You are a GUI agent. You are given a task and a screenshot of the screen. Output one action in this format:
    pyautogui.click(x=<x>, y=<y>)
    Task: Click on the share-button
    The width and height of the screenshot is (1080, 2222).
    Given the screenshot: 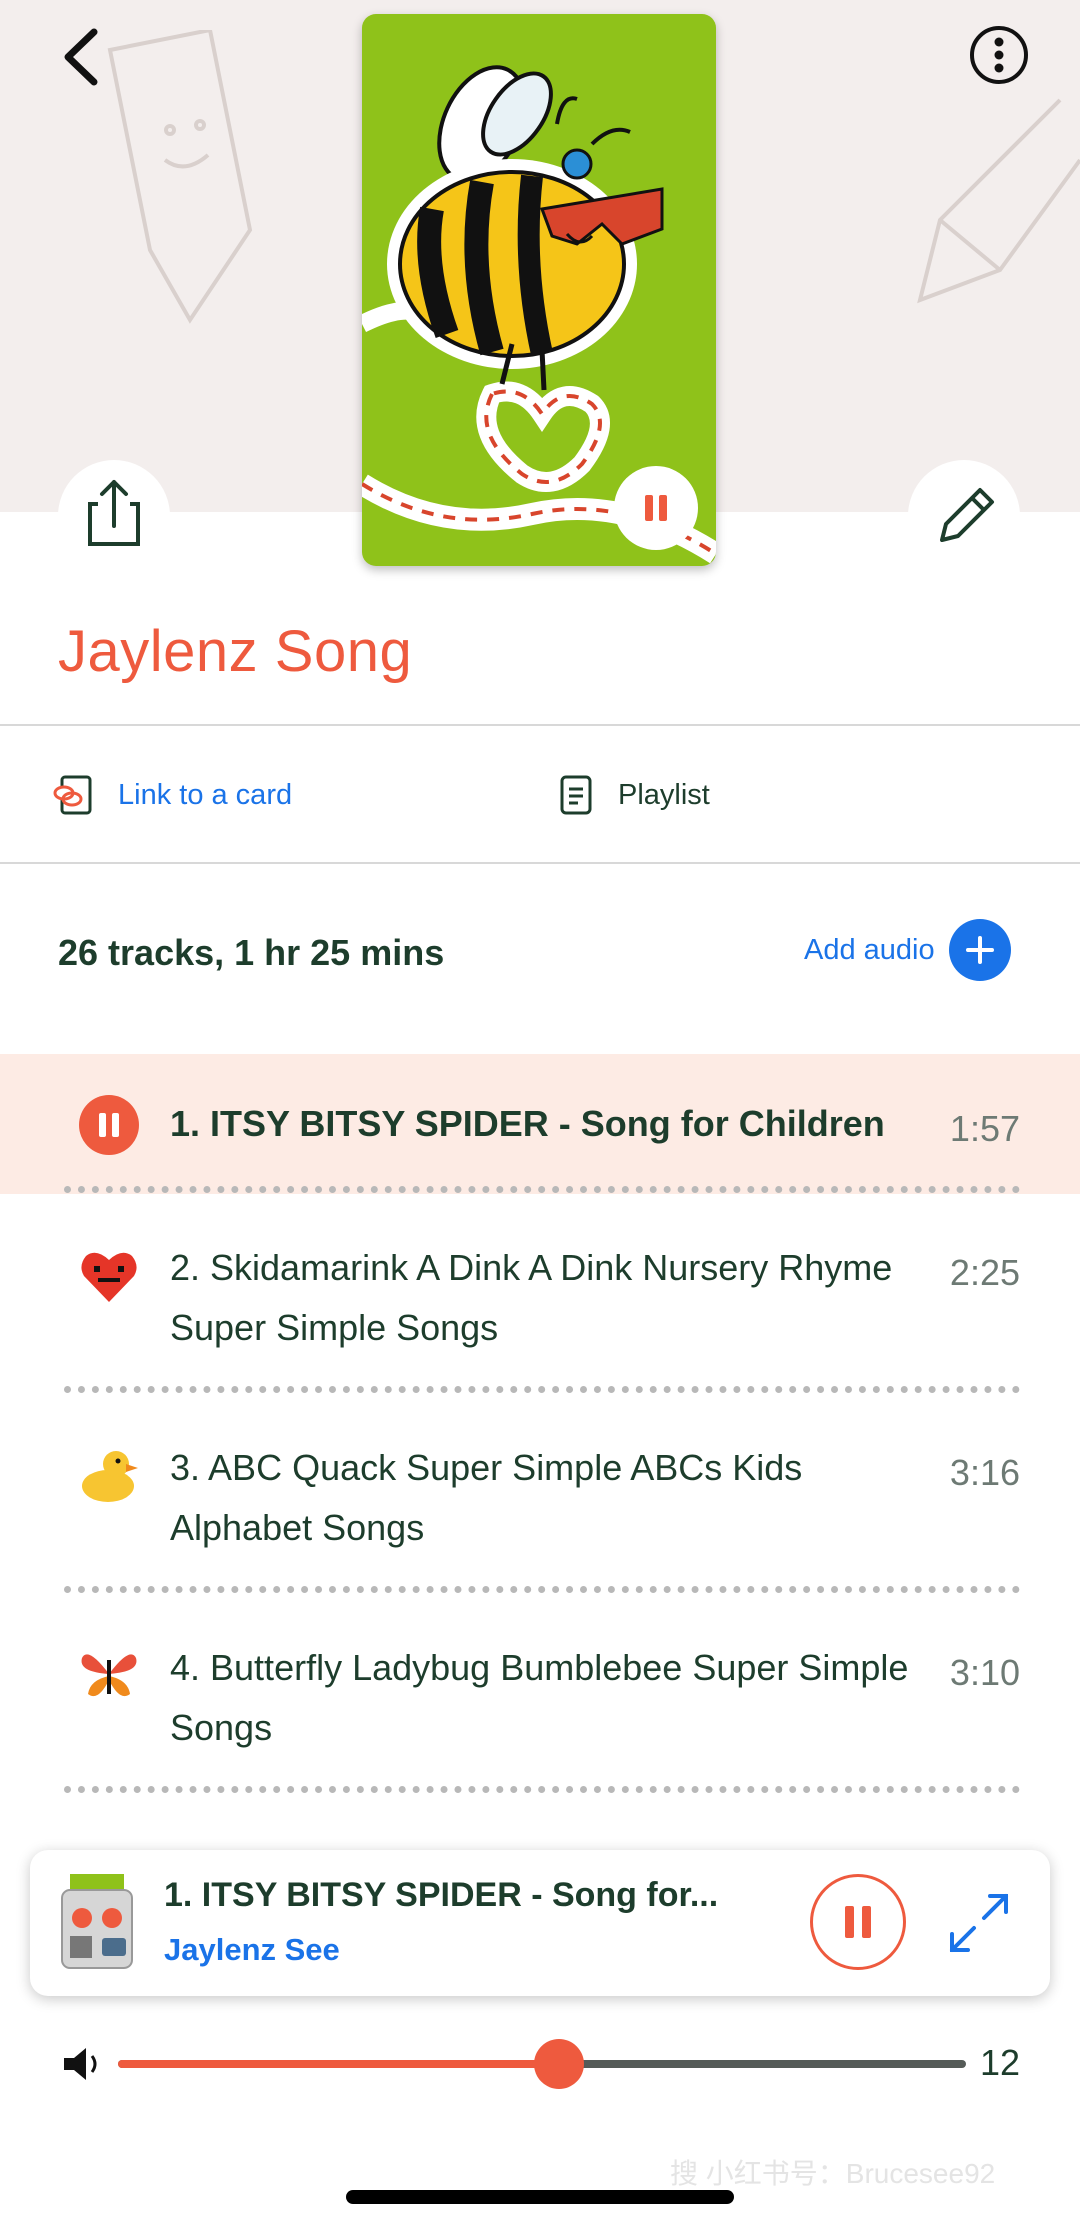 What is the action you would take?
    pyautogui.click(x=114, y=516)
    